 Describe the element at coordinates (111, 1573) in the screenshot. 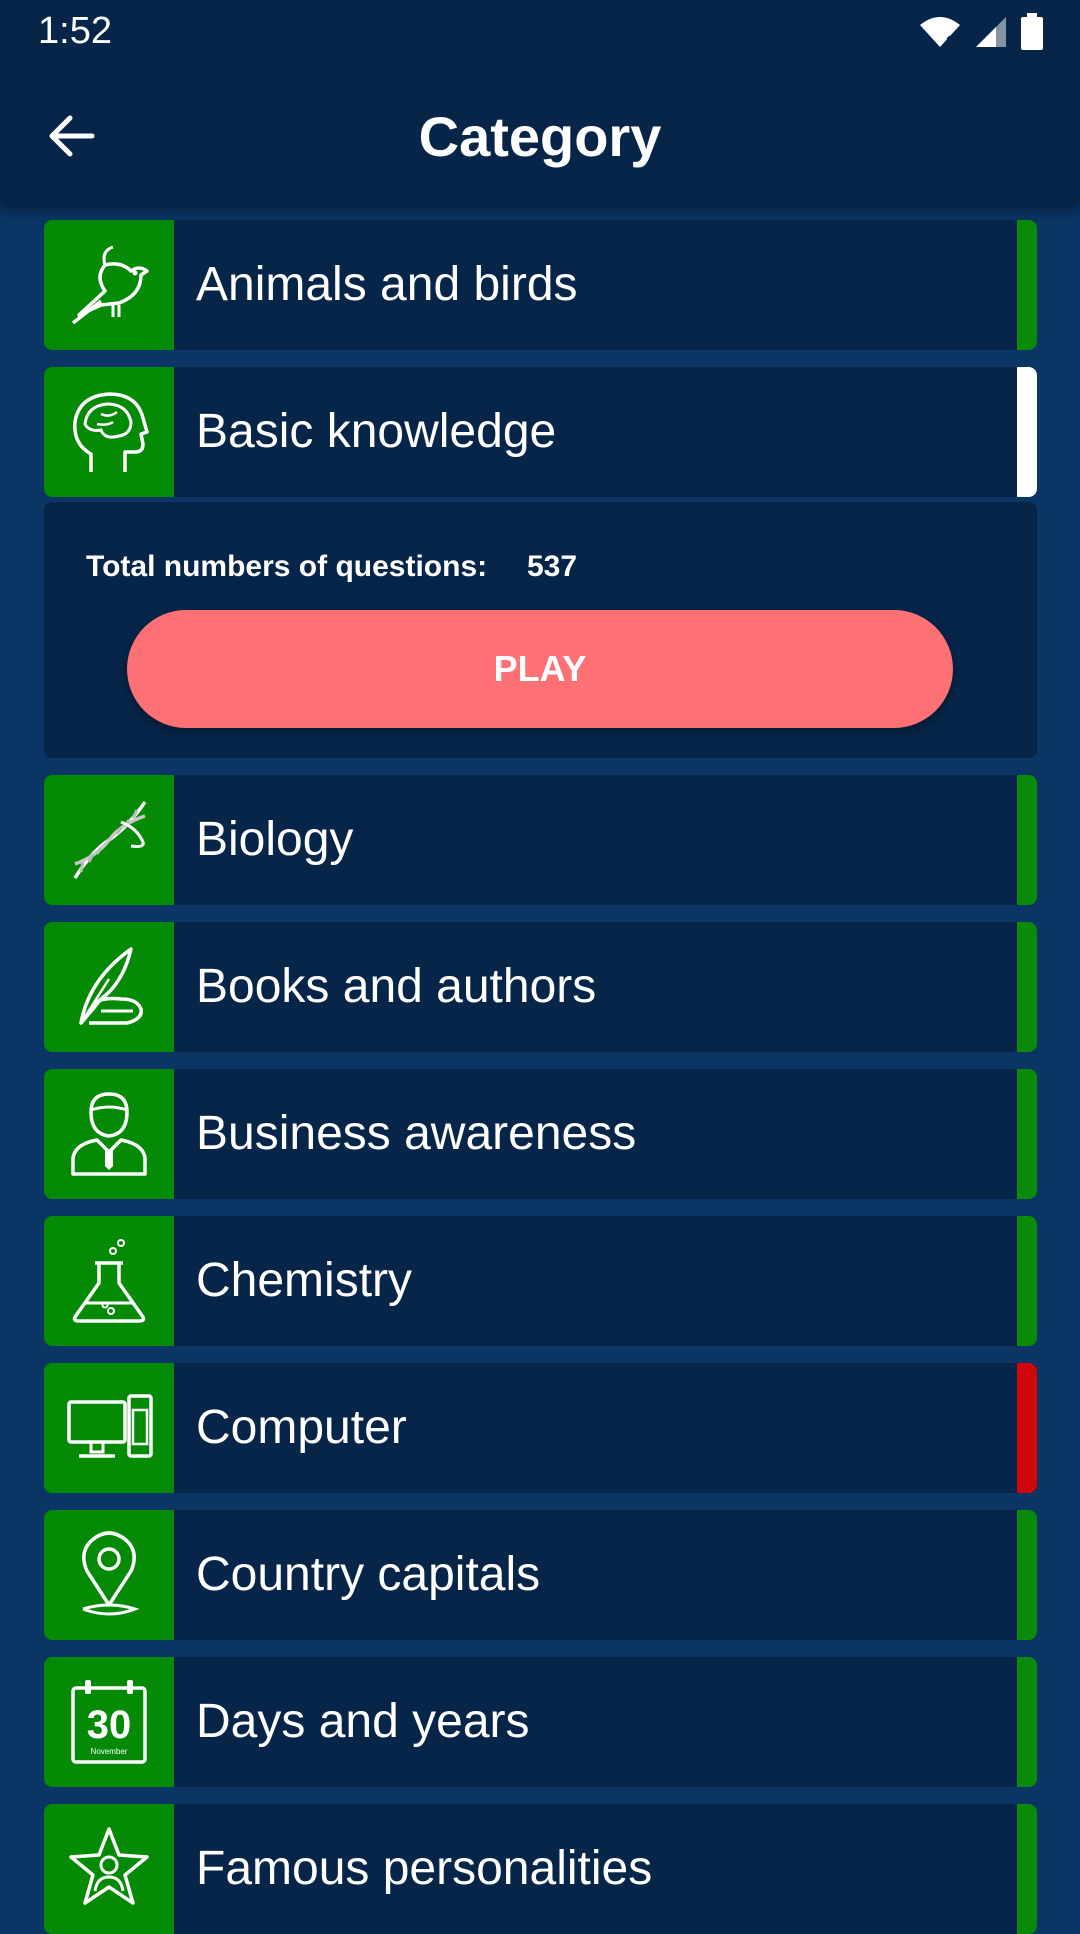

I see `map-pin-icon` at that location.